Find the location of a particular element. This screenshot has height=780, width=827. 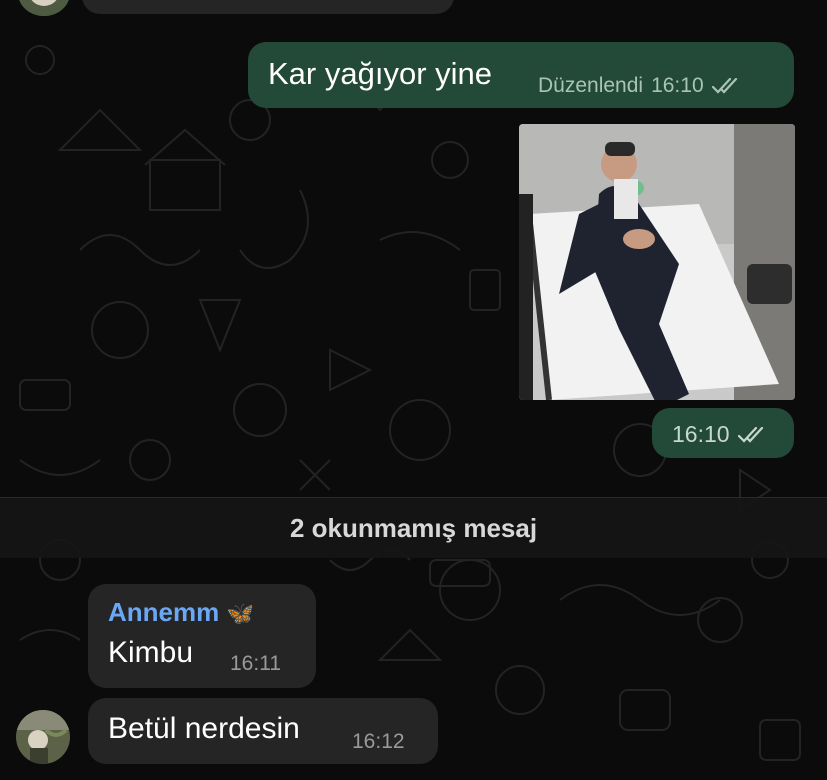

outgoing-photo is located at coordinates (657, 262).